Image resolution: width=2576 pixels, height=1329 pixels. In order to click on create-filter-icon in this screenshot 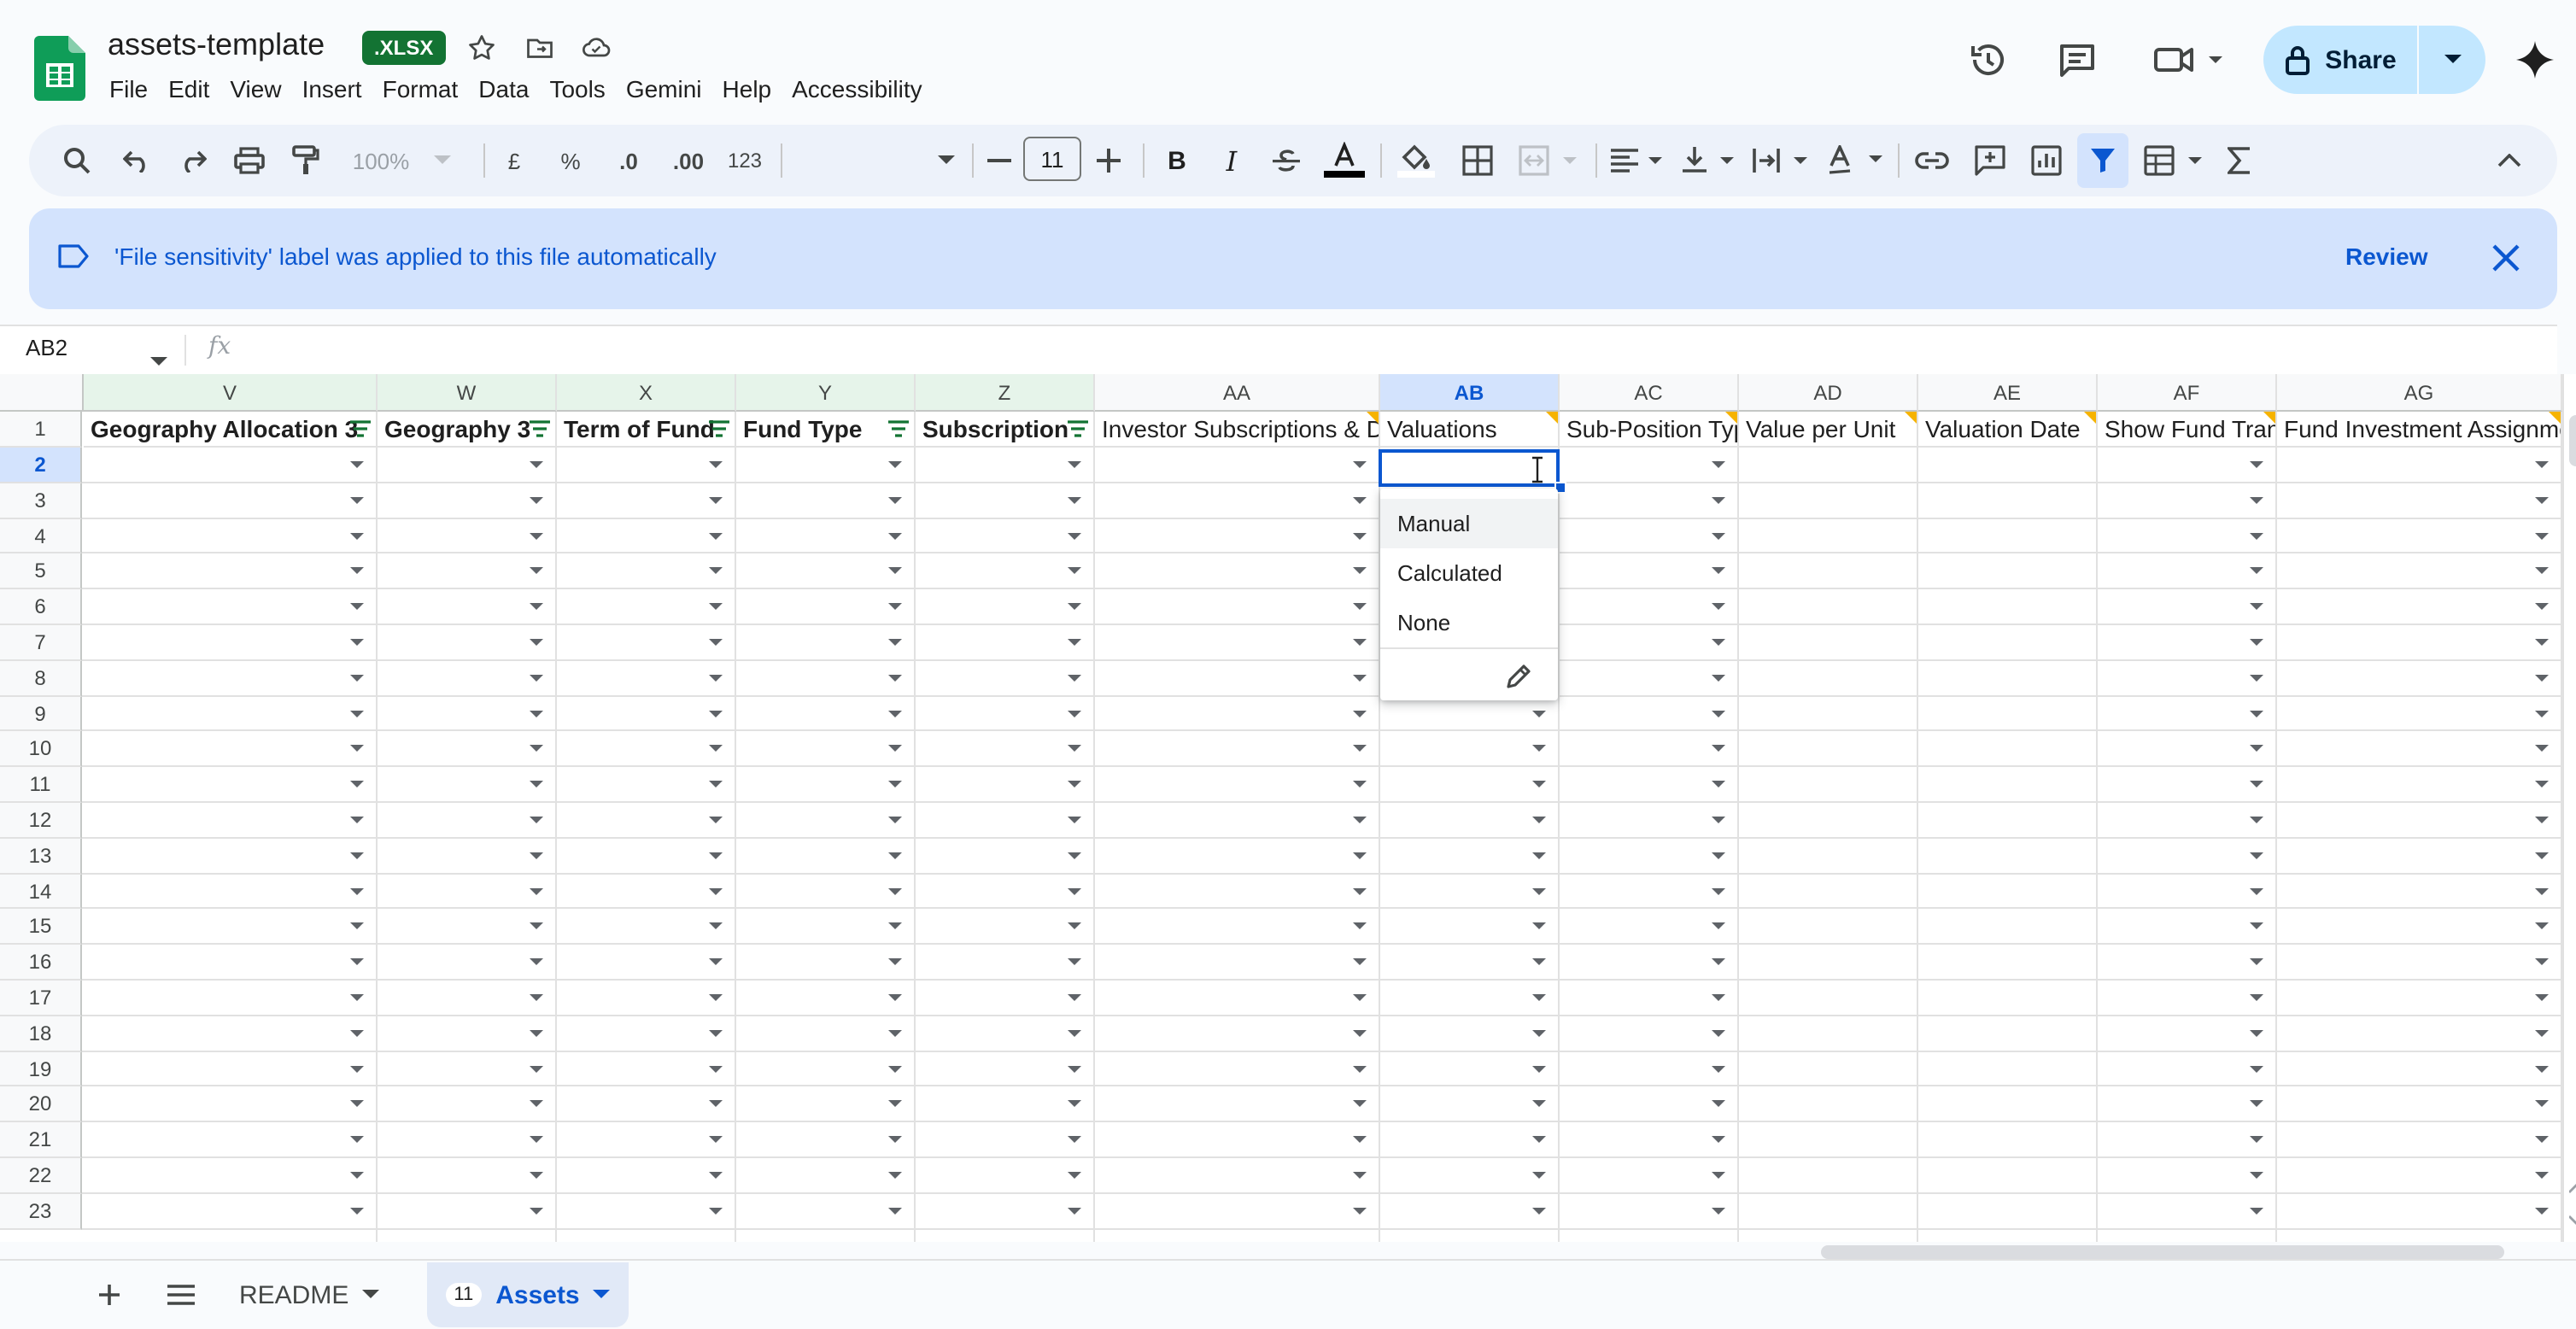, I will do `click(2102, 160)`.